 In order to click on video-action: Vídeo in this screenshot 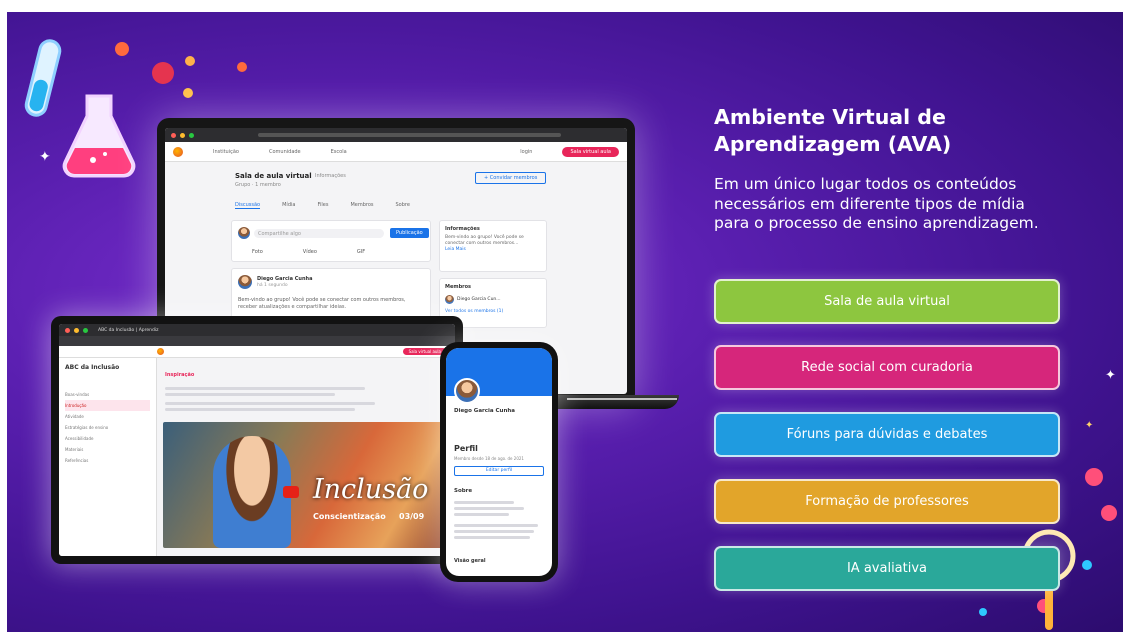, I will do `click(310, 252)`.